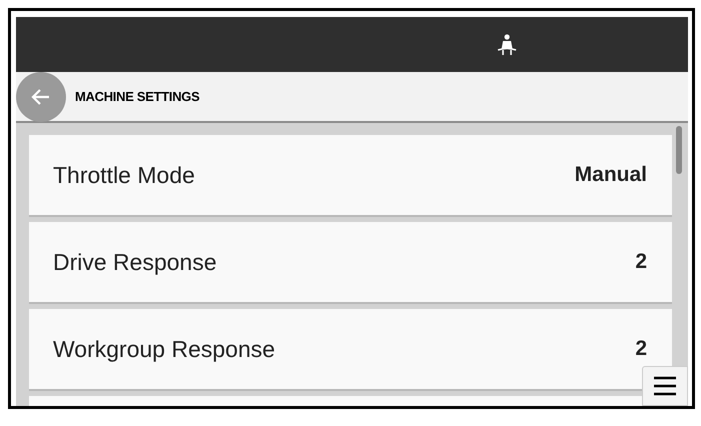  I want to click on menu-icon, so click(665, 386).